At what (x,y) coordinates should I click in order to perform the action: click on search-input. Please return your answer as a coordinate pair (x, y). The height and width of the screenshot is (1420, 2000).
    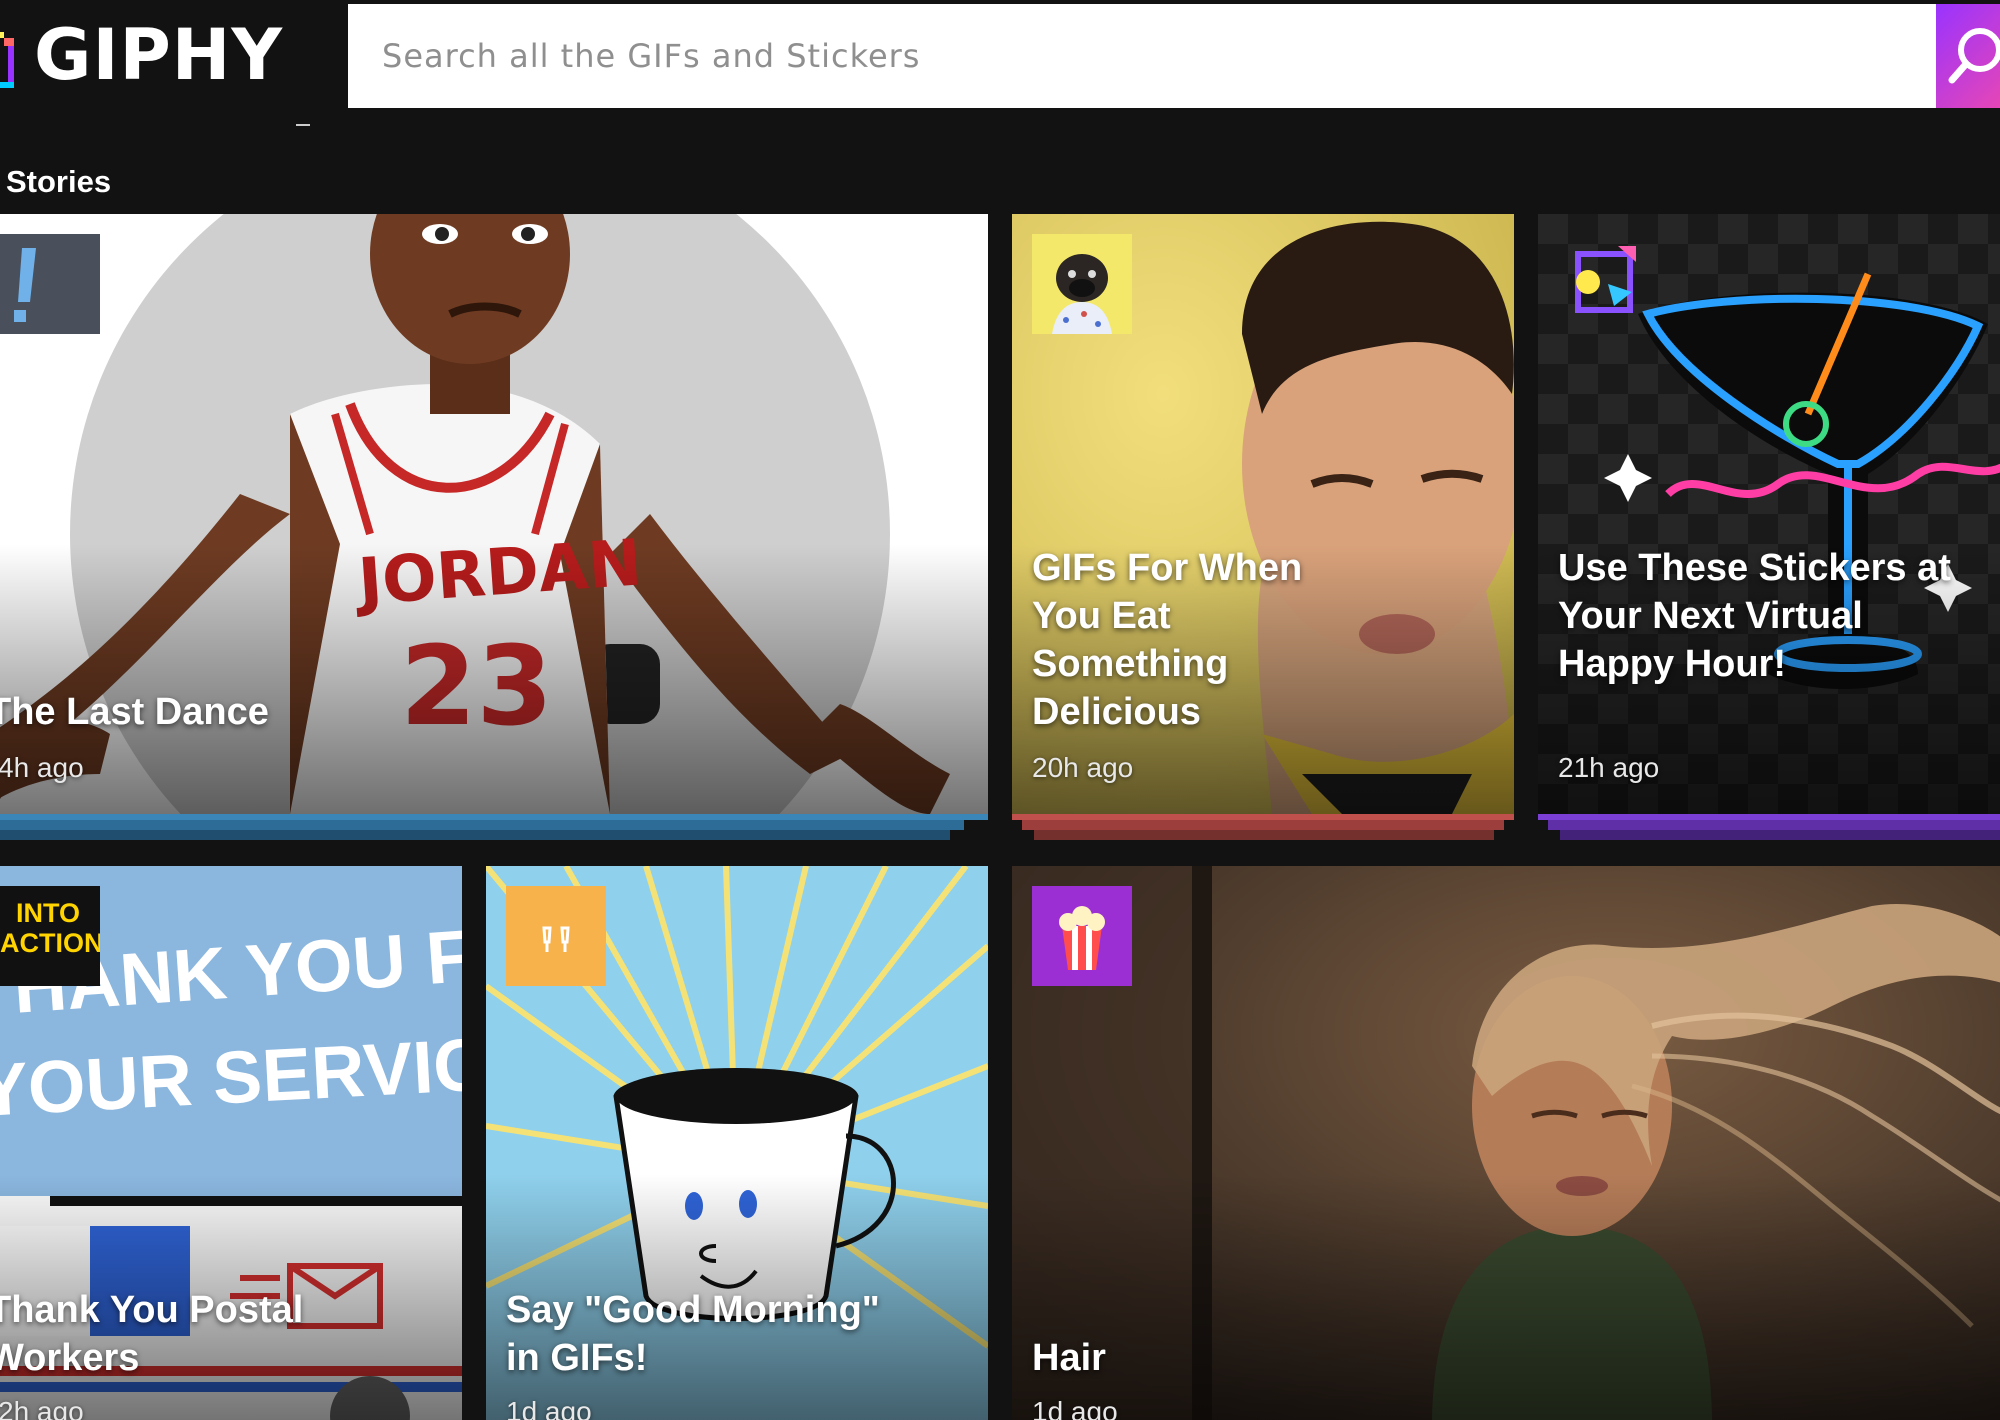
    Looking at the image, I should click on (1142, 56).